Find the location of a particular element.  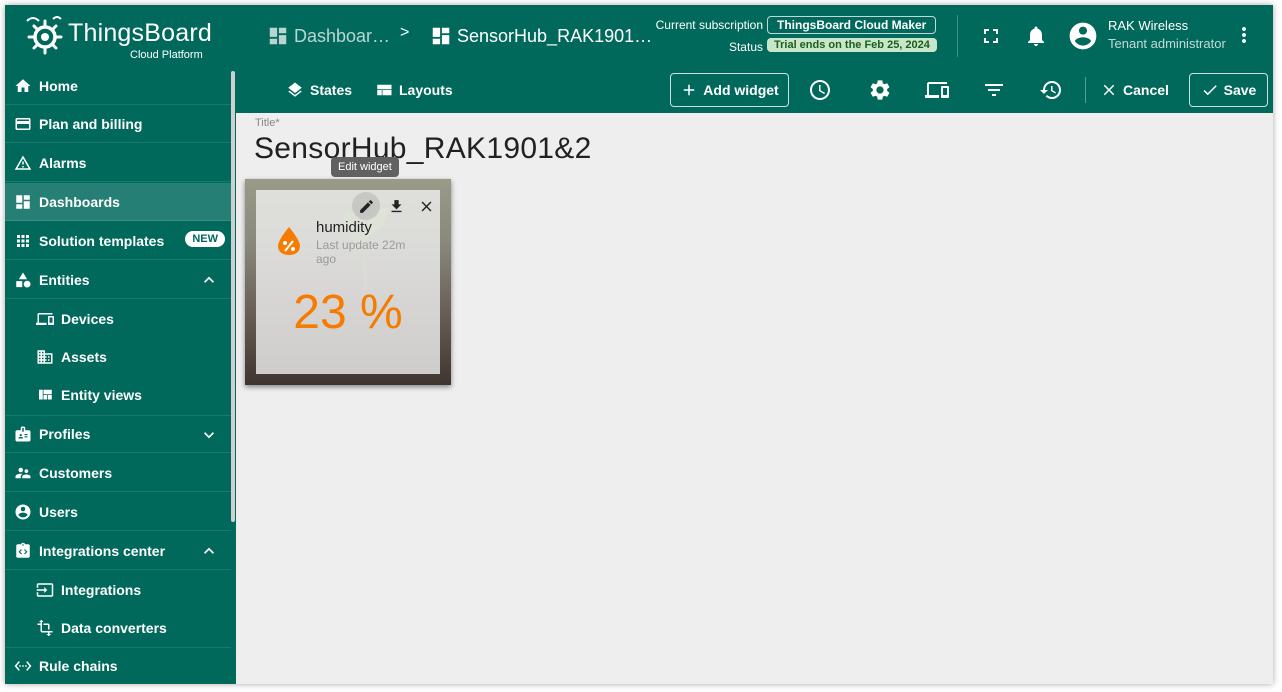

cancel-button: Cancel is located at coordinates (1134, 90).